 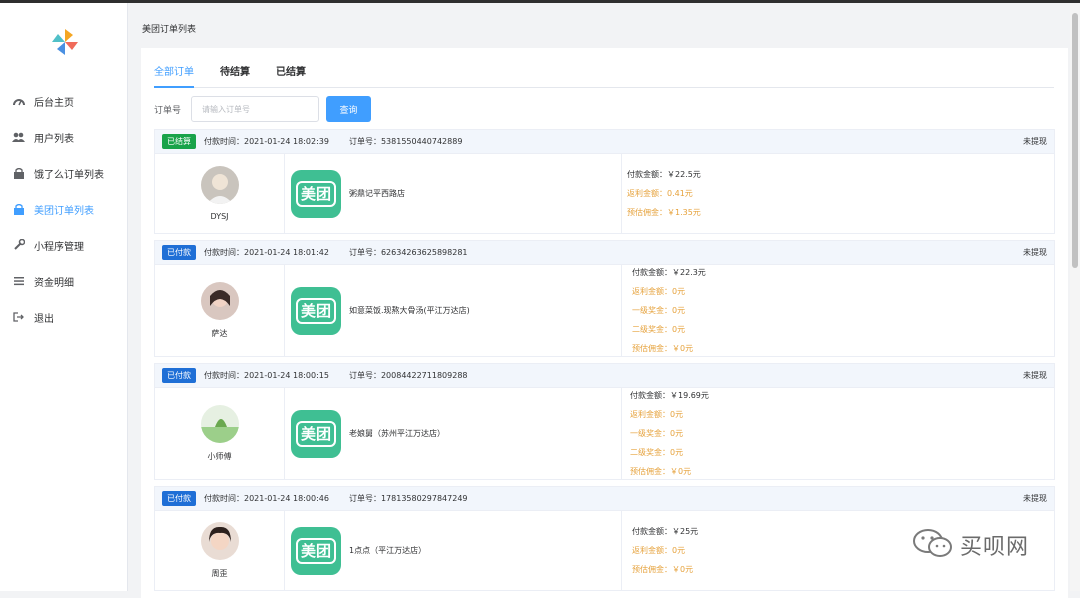 I want to click on sidebar-item-label: 用户列表, so click(x=54, y=139).